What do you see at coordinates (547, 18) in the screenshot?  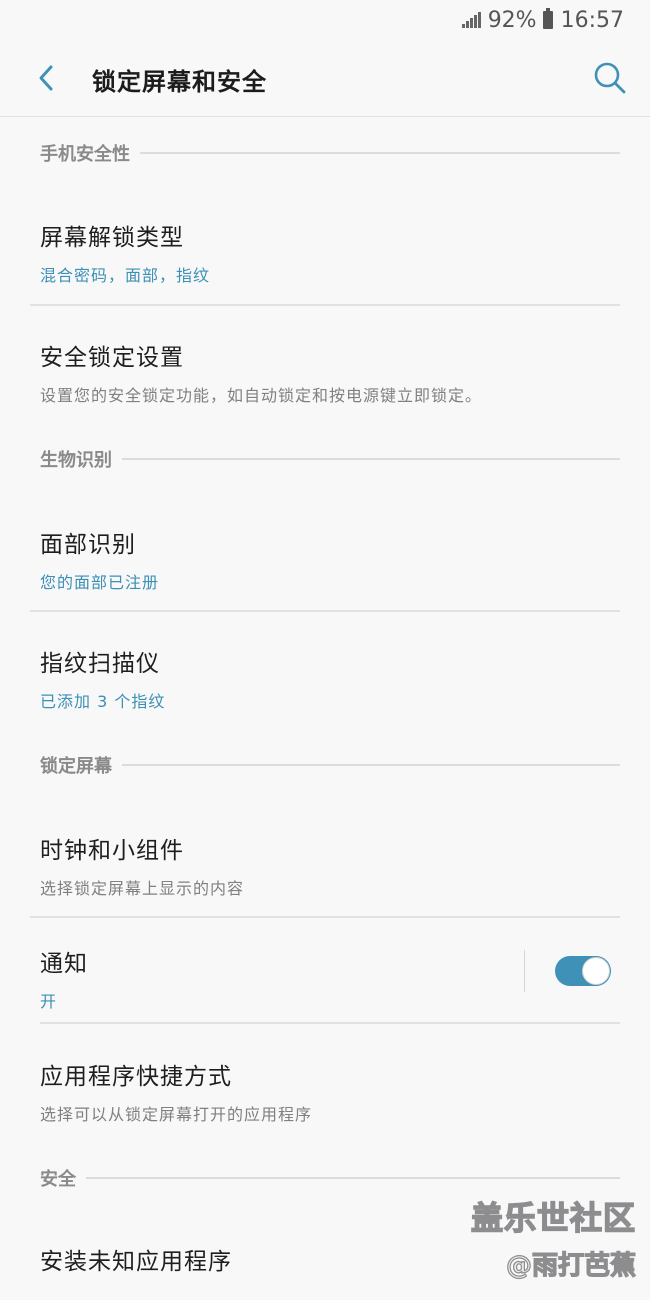 I see `battery-icon` at bounding box center [547, 18].